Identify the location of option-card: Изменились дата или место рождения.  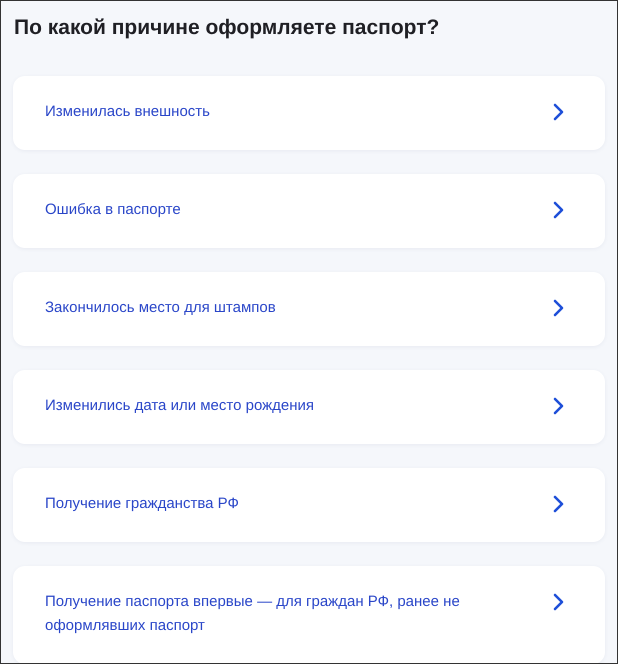
(309, 407).